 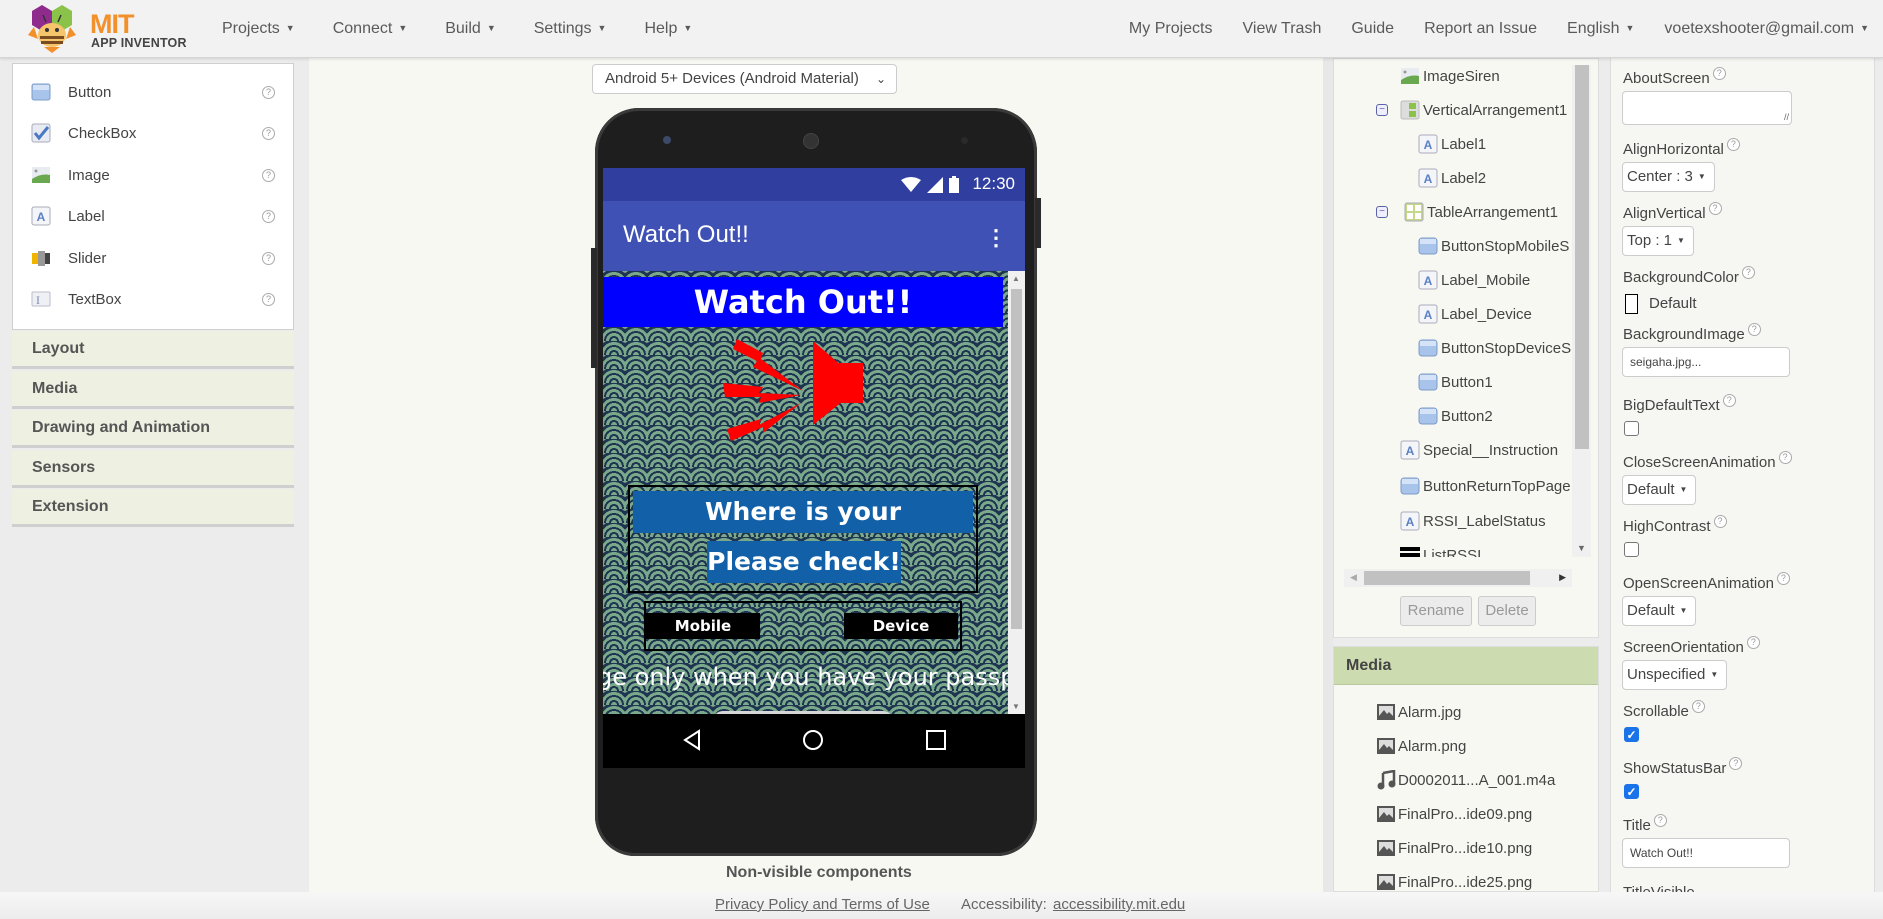 What do you see at coordinates (1675, 675) in the screenshot?
I see `screen-orientation-select: Unspecified ▼` at bounding box center [1675, 675].